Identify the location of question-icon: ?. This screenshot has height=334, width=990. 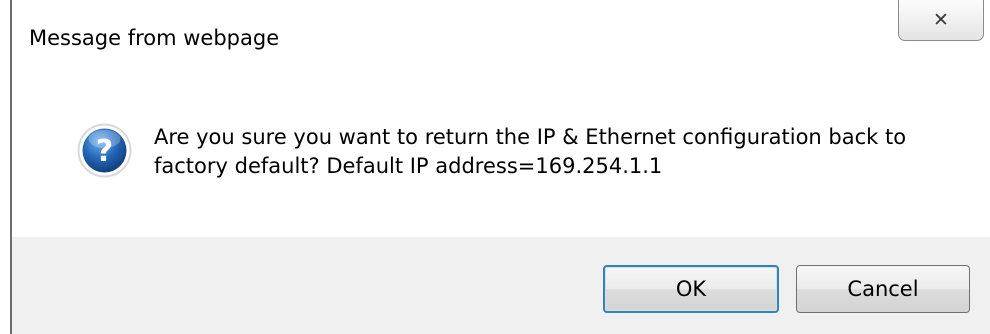
(104, 150).